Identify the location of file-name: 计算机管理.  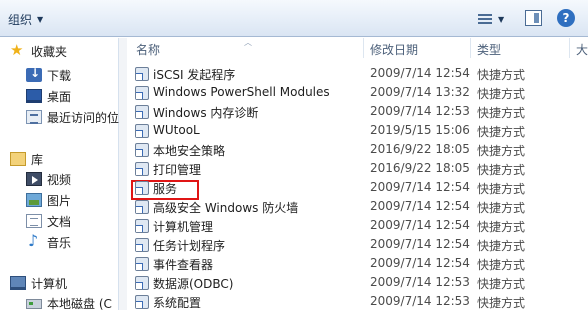
(183, 227).